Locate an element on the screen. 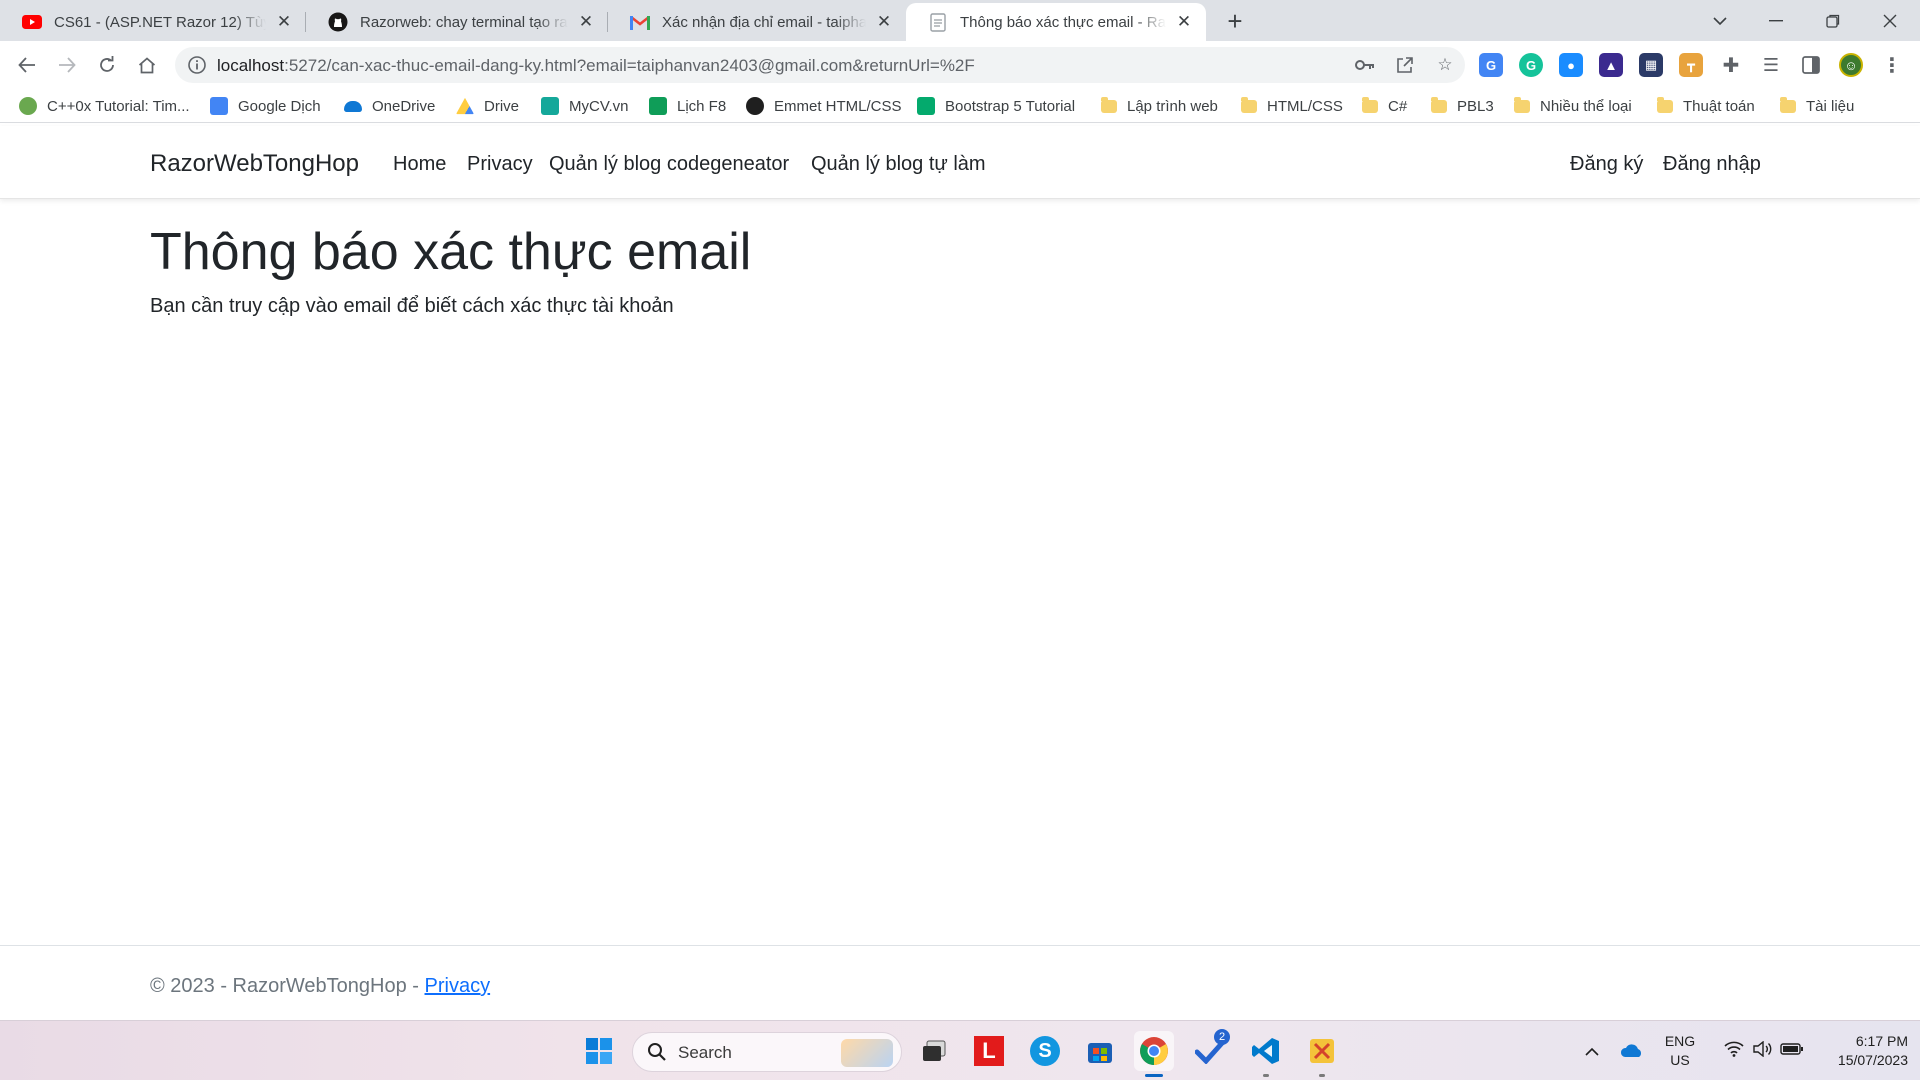 This screenshot has width=1920, height=1080. bookmark-folder: Nhiều thể loại is located at coordinates (1573, 106).